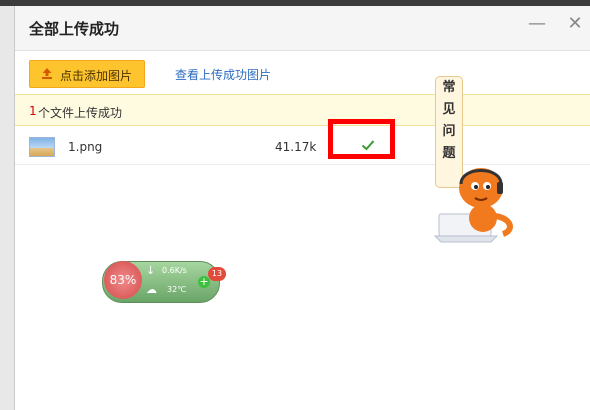  Describe the element at coordinates (361, 139) in the screenshot. I see `highlight-annotation` at that location.